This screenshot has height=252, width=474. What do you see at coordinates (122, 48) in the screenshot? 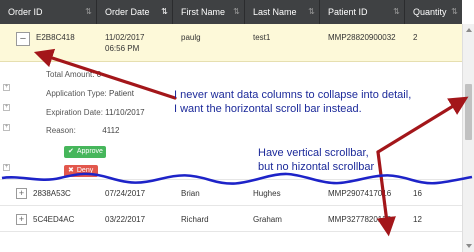
I see `order-time-text: 06:56 PM` at bounding box center [122, 48].